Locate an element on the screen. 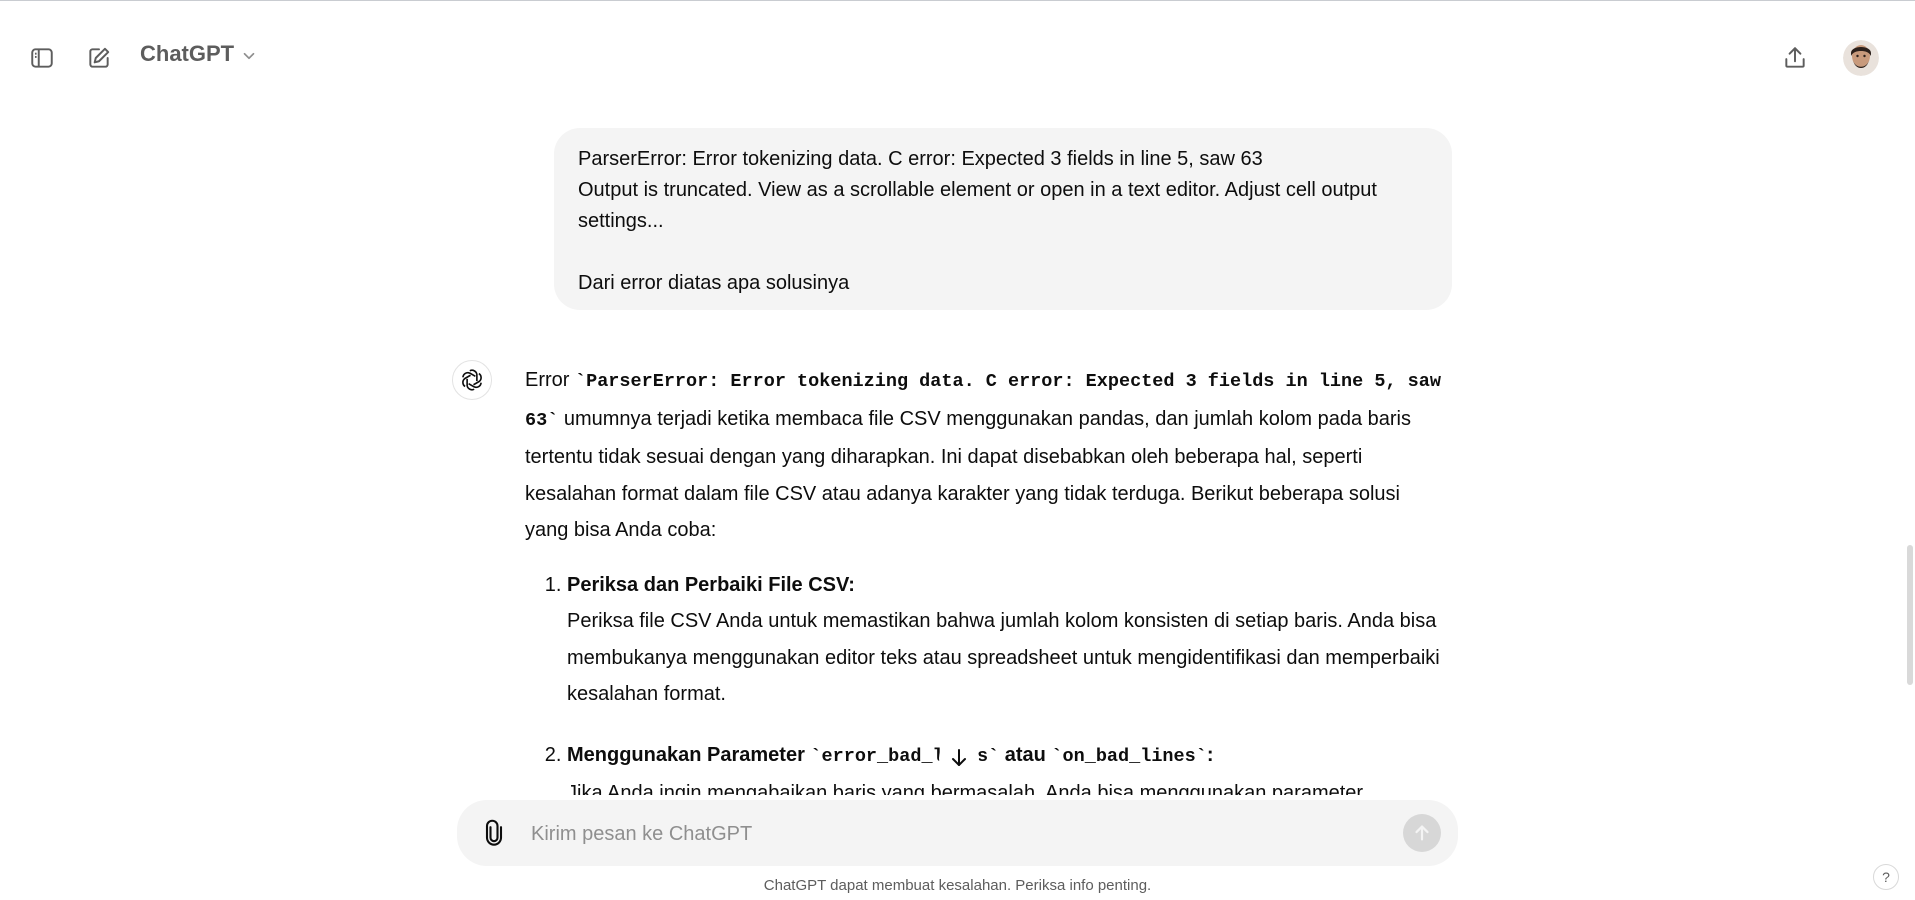 The width and height of the screenshot is (1915, 900). openai-logo-icon is located at coordinates (472, 380).